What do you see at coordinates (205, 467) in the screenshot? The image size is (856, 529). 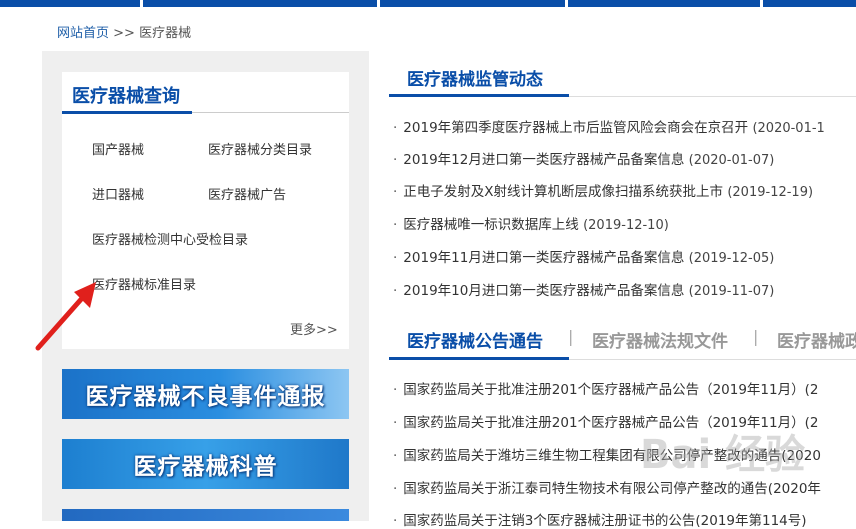 I see `science-banner-label: 医疗器械科普` at bounding box center [205, 467].